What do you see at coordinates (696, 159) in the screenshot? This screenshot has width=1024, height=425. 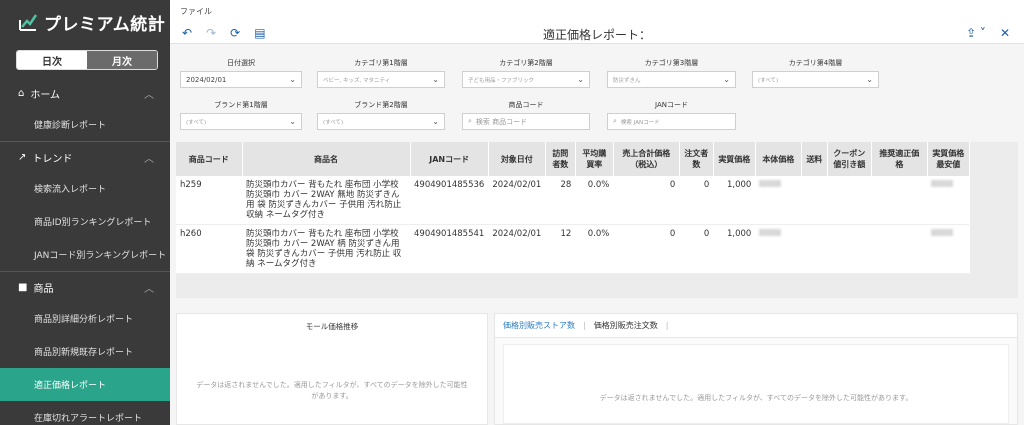 I see `column-header: 注文者数` at bounding box center [696, 159].